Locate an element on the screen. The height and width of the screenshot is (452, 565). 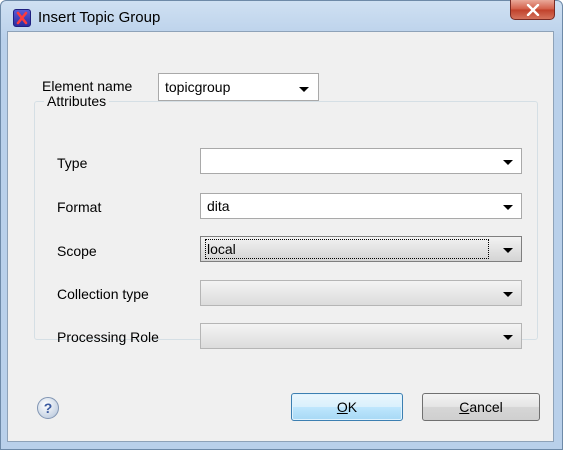
close-icon is located at coordinates (533, 10).